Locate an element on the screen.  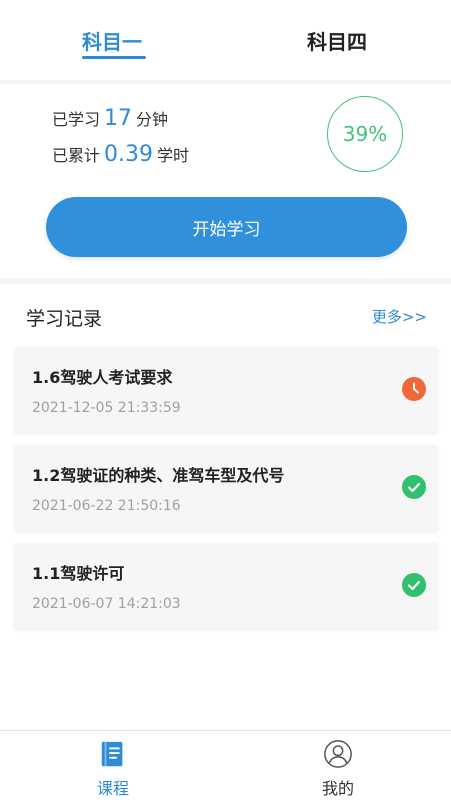
studied-minutes-line: 已学习 17 分钟 is located at coordinates (110, 118).